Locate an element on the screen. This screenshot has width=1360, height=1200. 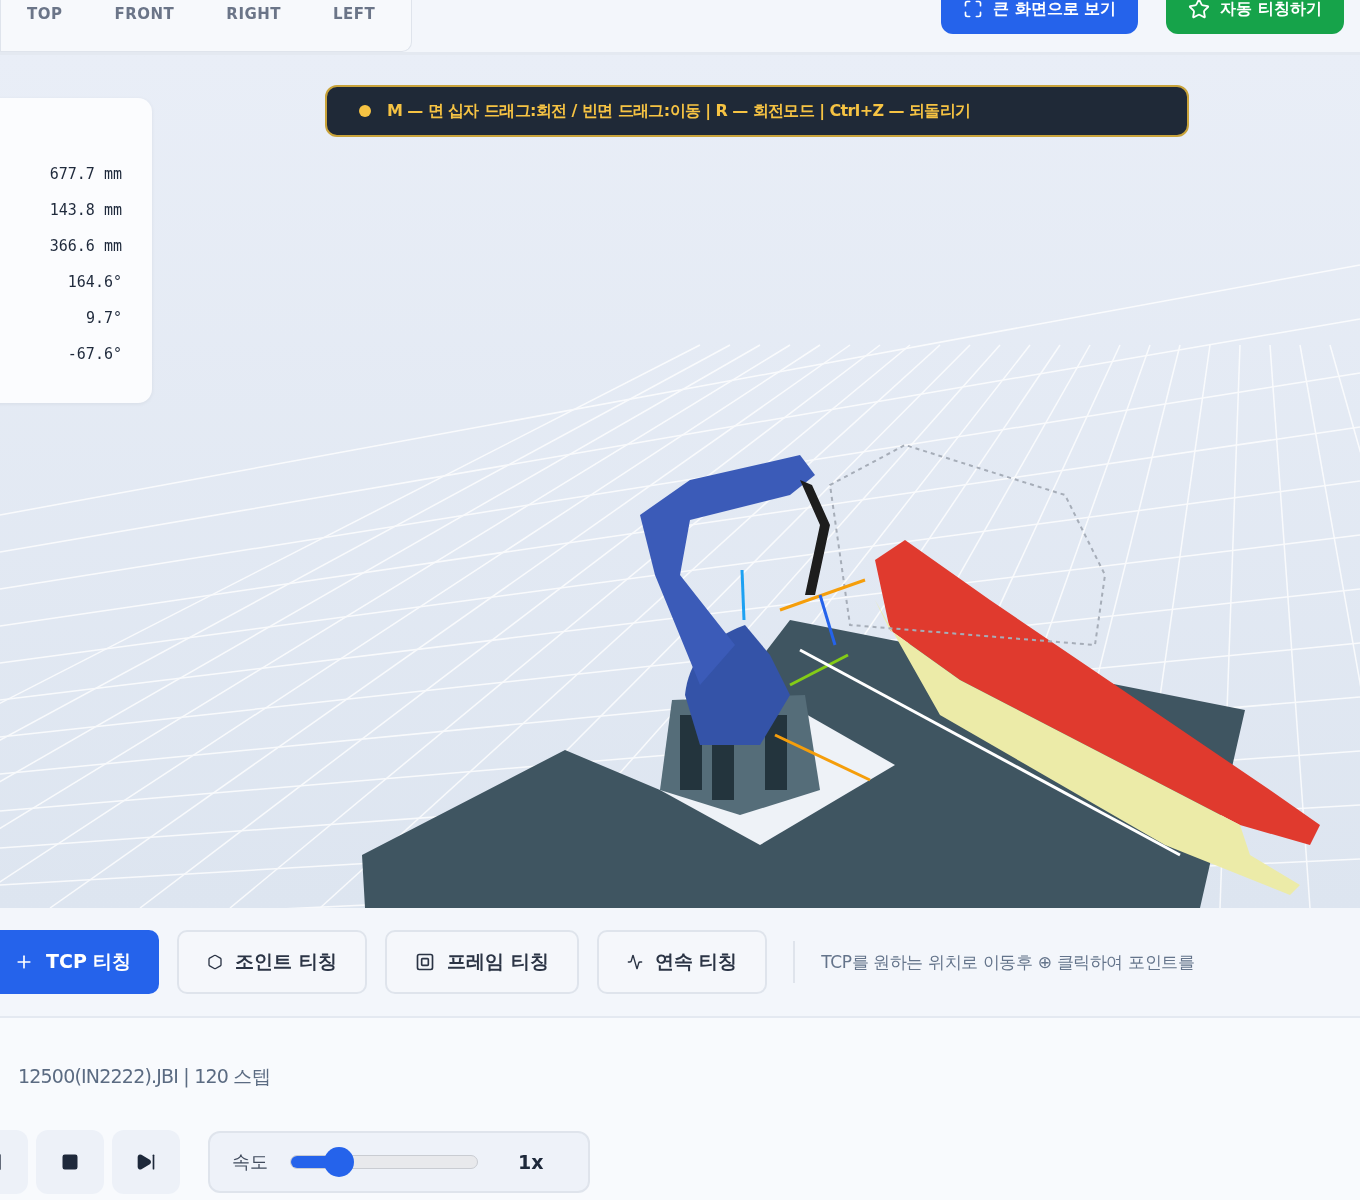
stop-icon is located at coordinates (70, 1162).